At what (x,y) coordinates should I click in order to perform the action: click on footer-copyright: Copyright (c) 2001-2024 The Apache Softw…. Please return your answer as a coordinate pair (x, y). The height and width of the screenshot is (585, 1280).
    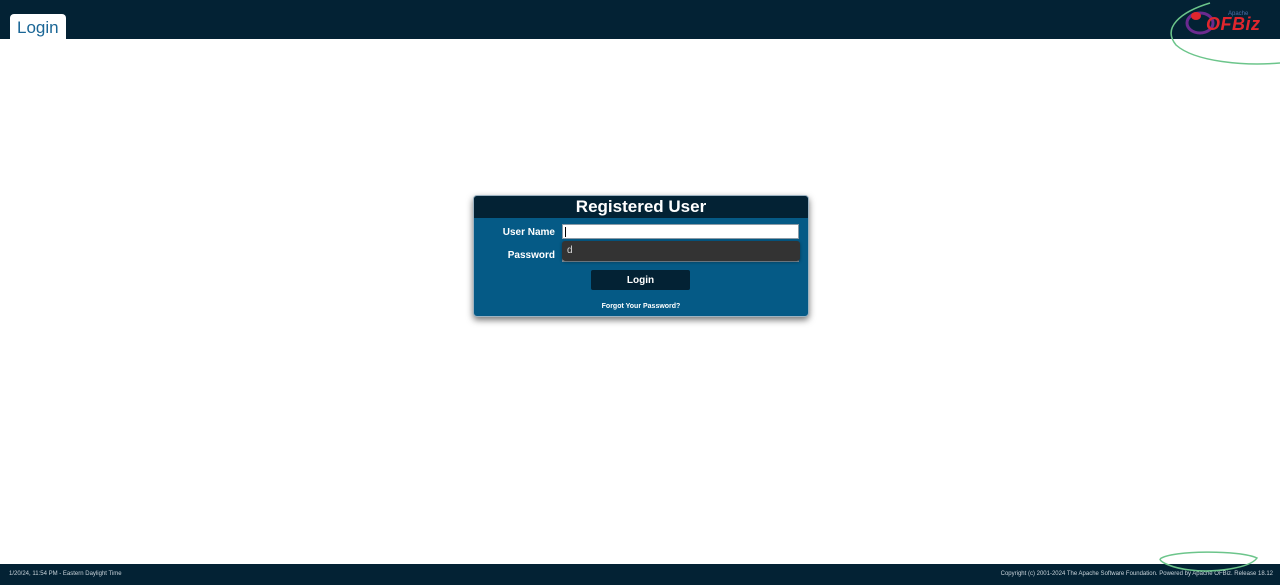
    Looking at the image, I should click on (1136, 574).